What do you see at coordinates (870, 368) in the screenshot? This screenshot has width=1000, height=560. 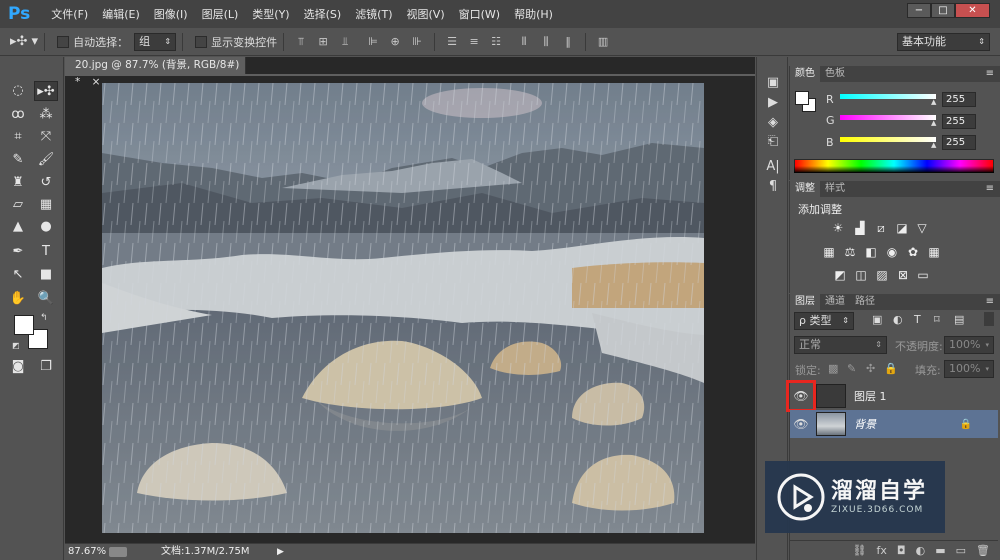 I see `lock-move-icon: ✣` at bounding box center [870, 368].